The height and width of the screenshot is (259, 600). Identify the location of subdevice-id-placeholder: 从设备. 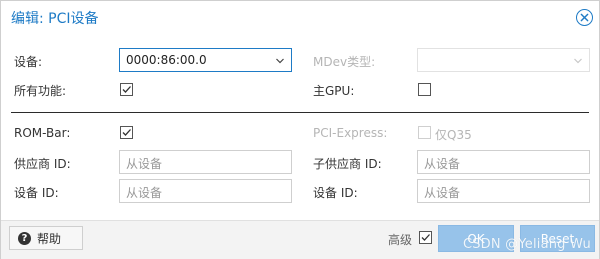
(442, 193).